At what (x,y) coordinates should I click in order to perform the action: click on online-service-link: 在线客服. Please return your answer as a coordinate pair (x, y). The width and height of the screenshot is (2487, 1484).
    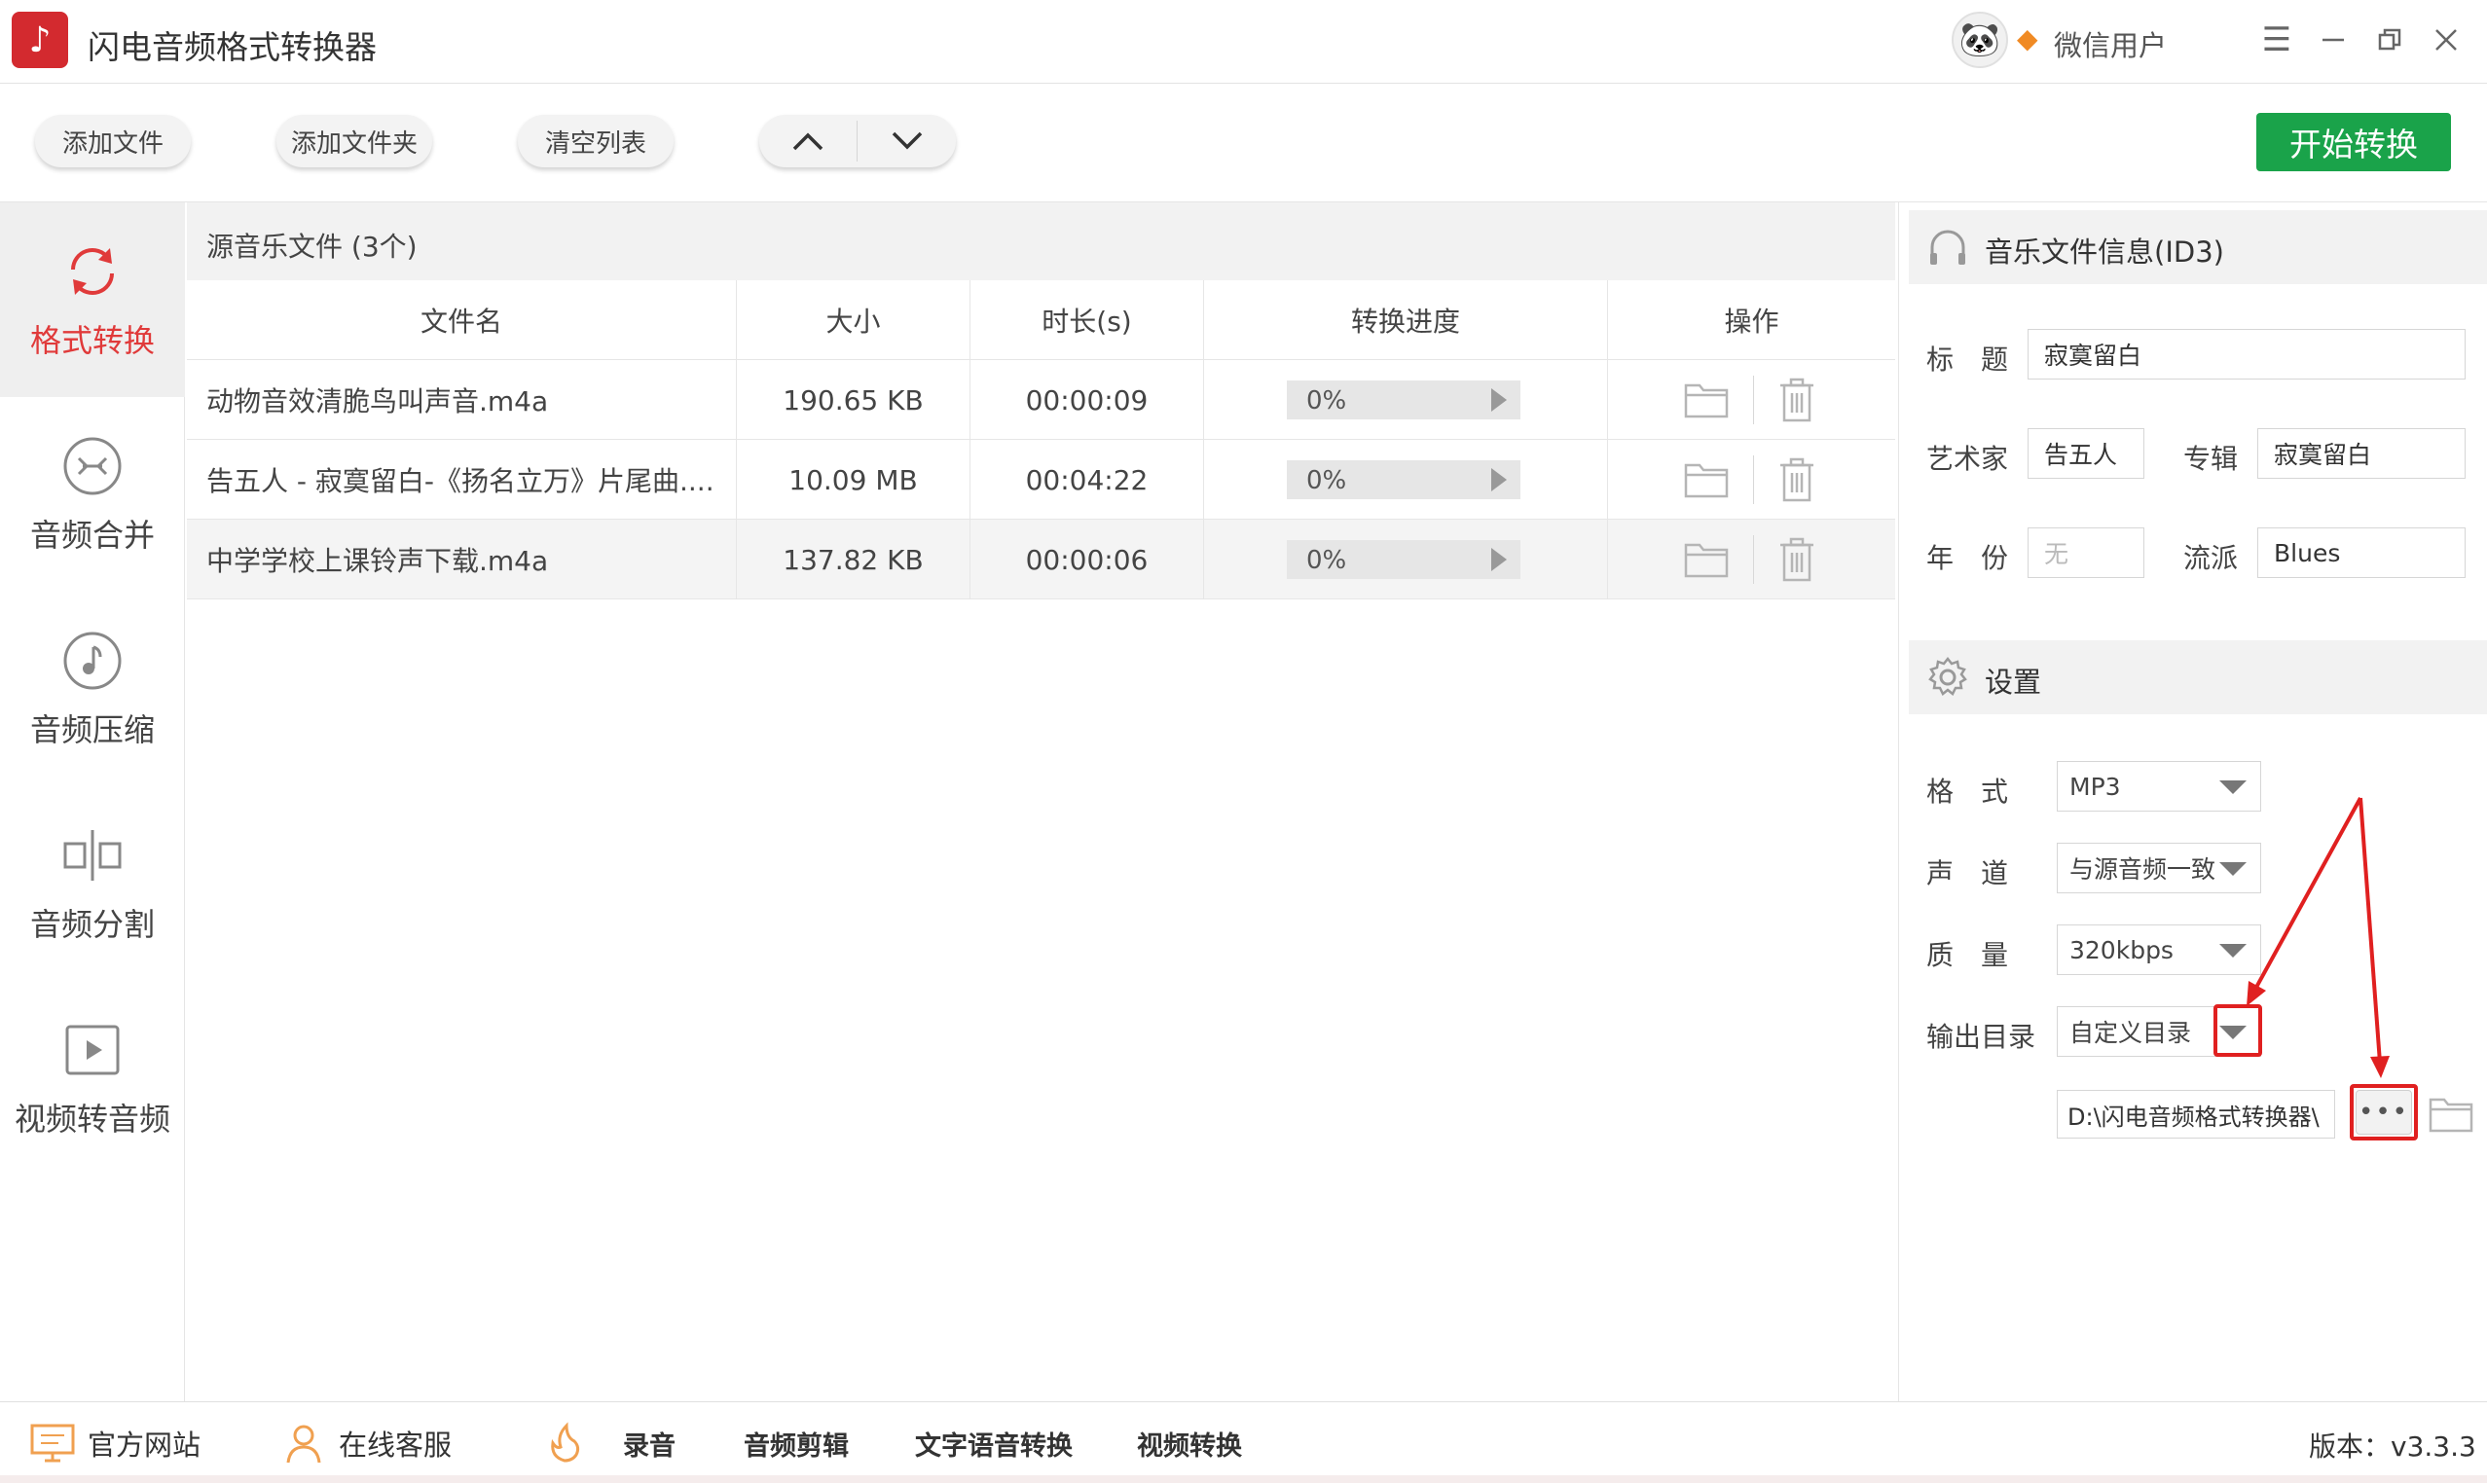
    Looking at the image, I should click on (366, 1443).